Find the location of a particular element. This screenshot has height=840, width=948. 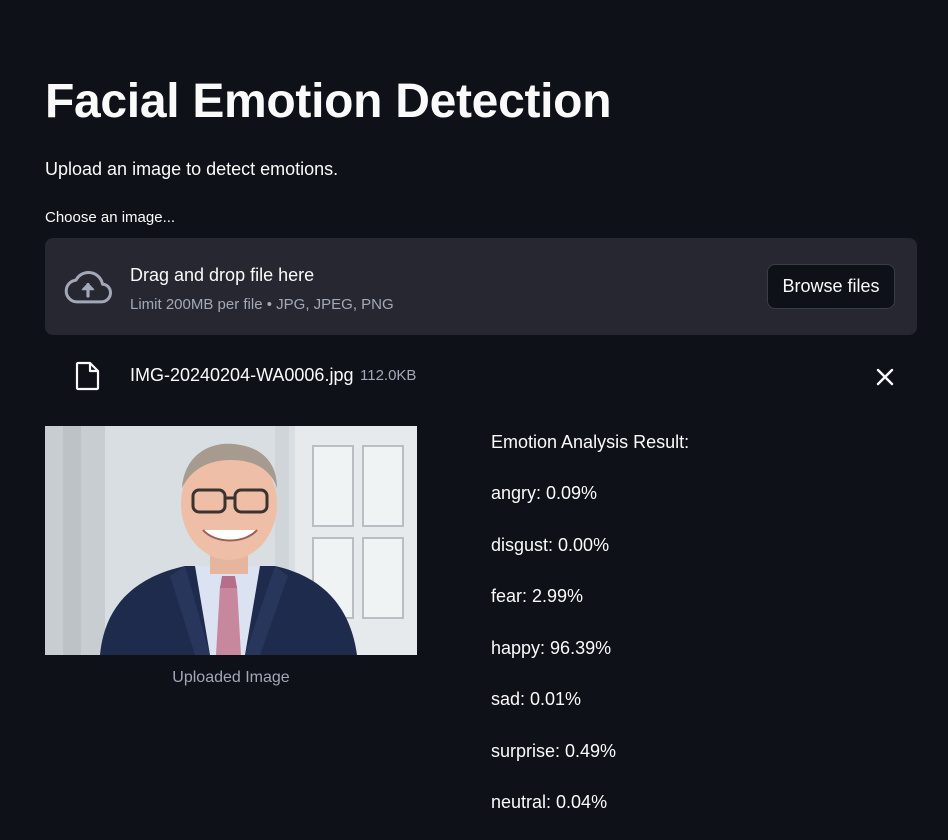

browse-files-button: Browse files is located at coordinates (831, 286).